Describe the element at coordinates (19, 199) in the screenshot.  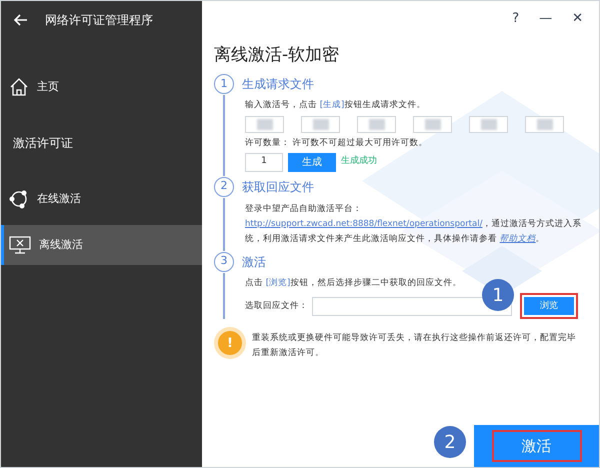
I see `network-icon` at that location.